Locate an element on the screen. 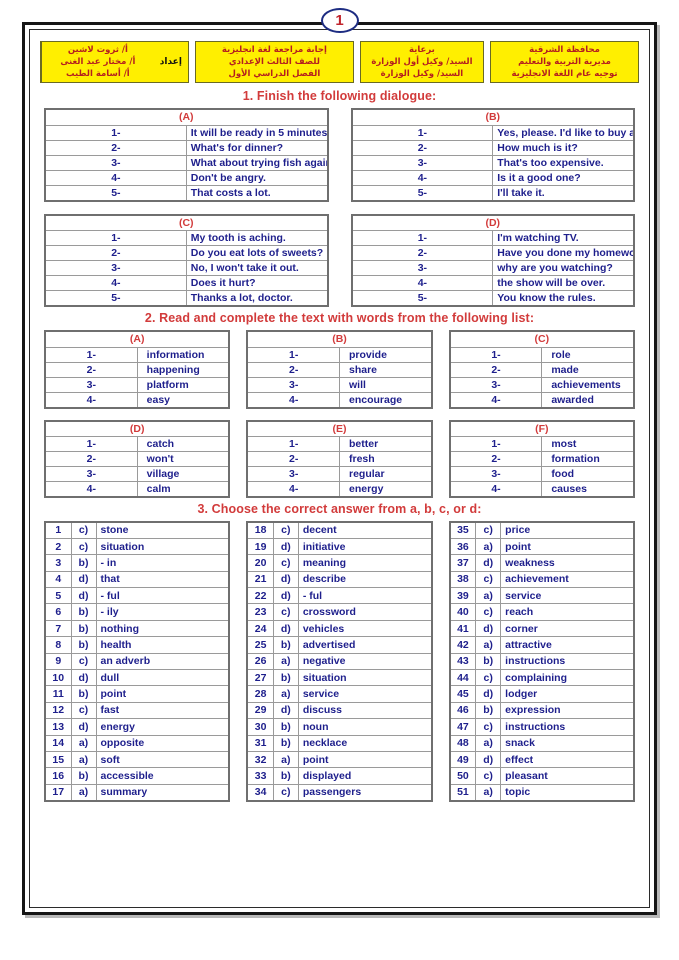  patronage-line-2: السيد/ وكيل أول الوزارة is located at coordinates (422, 62).